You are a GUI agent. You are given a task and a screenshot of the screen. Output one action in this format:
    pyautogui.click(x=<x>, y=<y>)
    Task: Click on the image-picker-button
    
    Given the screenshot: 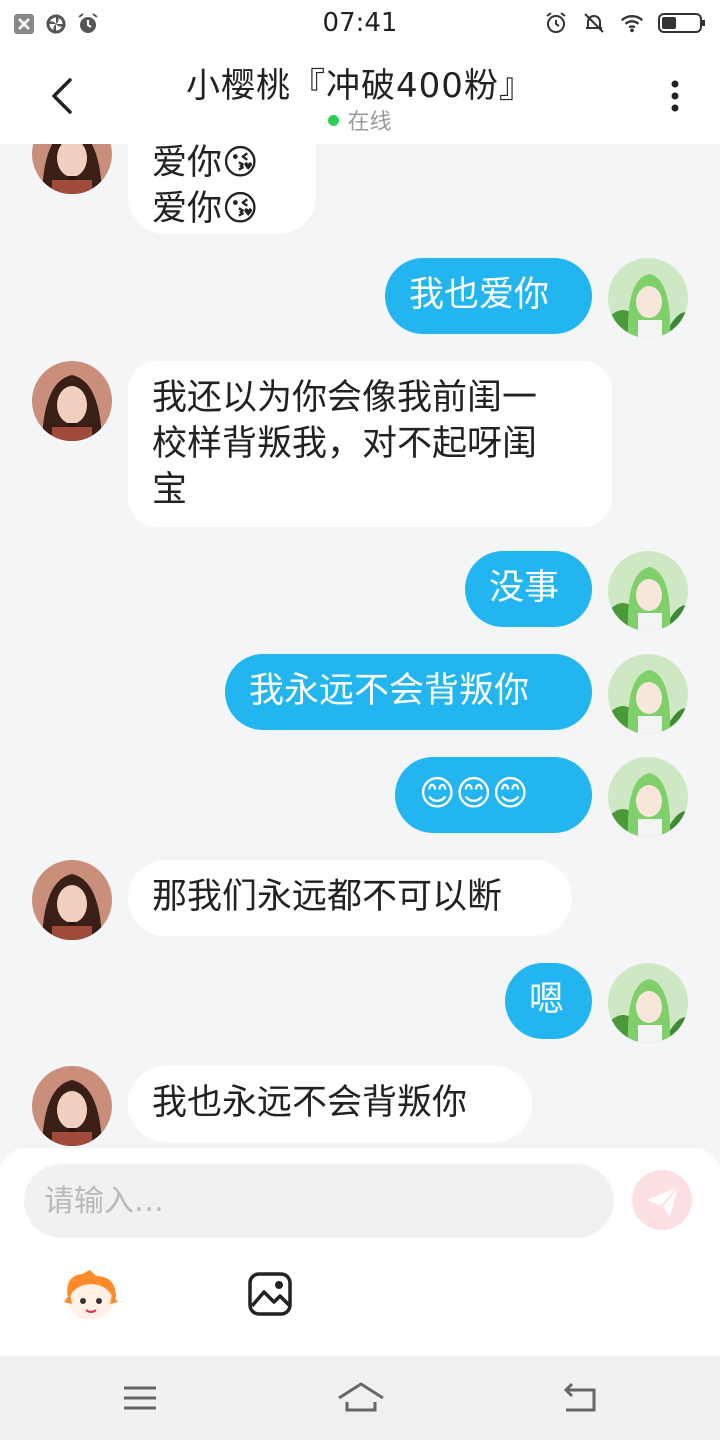 What is the action you would take?
    pyautogui.click(x=270, y=1294)
    